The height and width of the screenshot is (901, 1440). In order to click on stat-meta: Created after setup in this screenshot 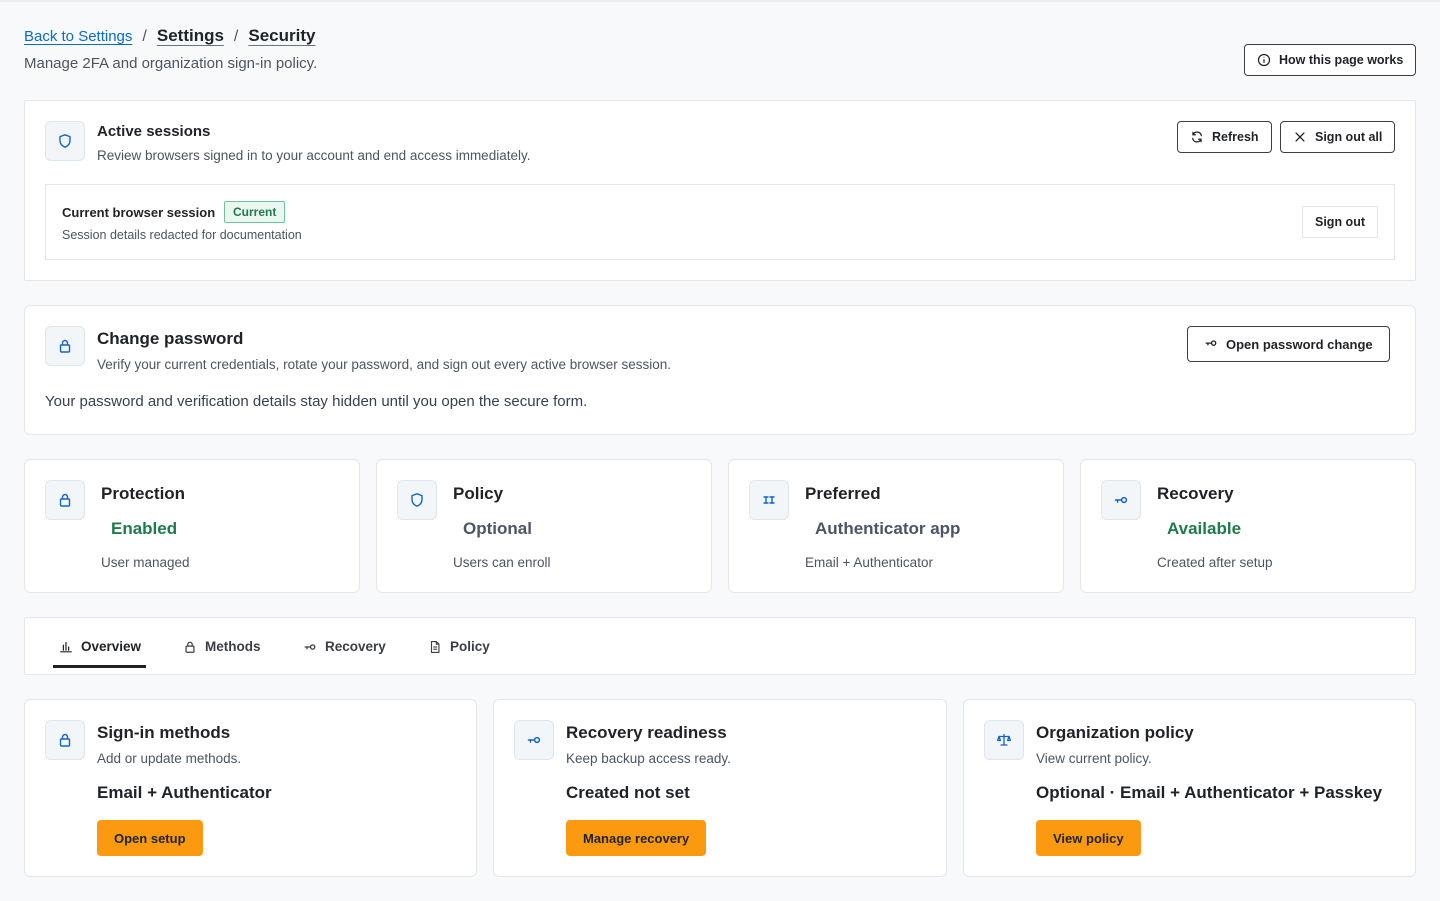, I will do `click(1215, 562)`.